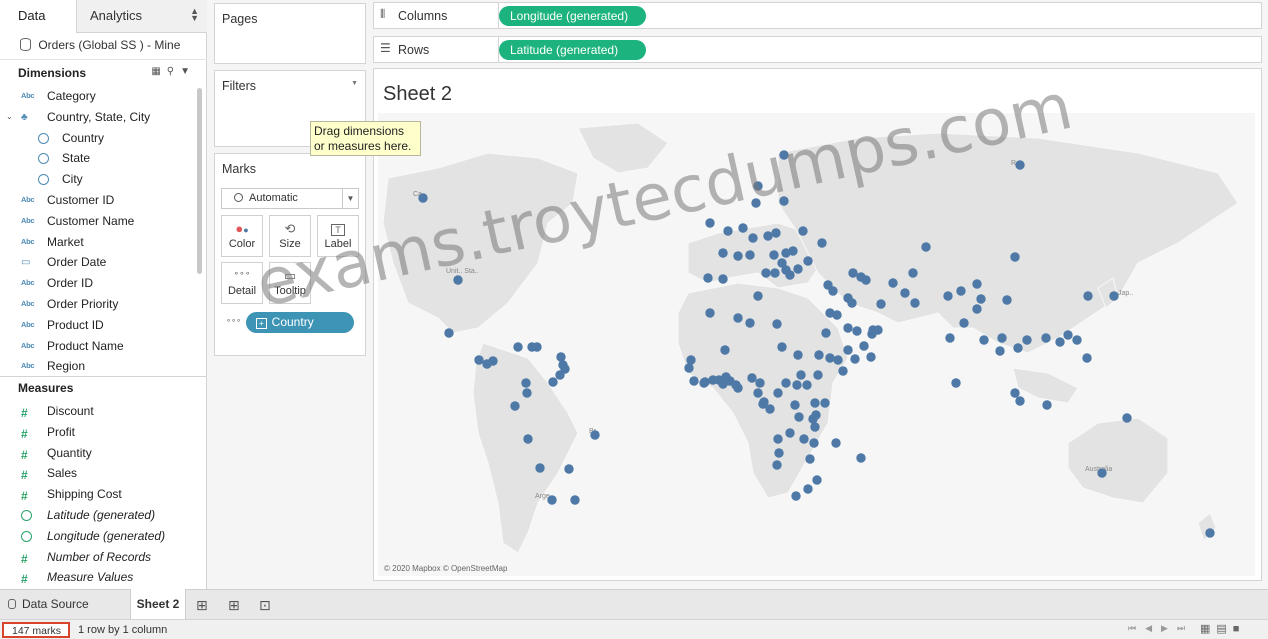  I want to click on dimensions-field: Abc Market, so click(98, 244).